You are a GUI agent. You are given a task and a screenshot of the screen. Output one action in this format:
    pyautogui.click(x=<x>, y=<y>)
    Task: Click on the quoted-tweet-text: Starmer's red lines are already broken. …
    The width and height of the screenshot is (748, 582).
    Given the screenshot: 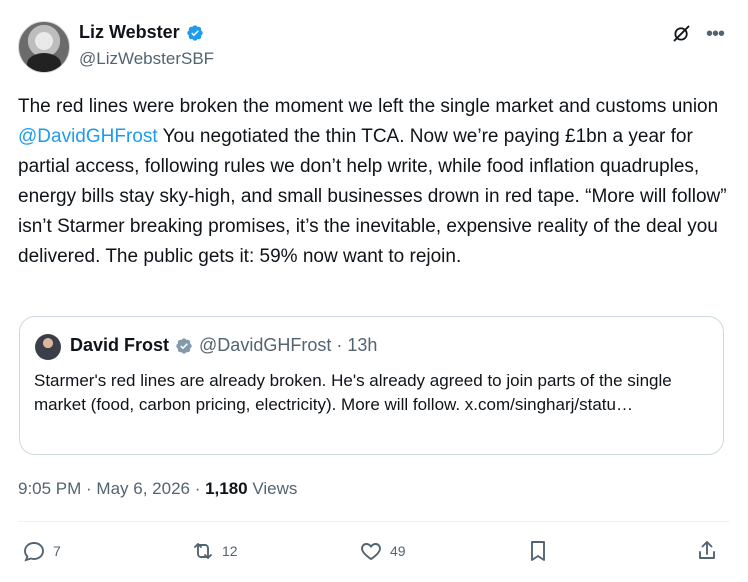 What is the action you would take?
    pyautogui.click(x=353, y=392)
    